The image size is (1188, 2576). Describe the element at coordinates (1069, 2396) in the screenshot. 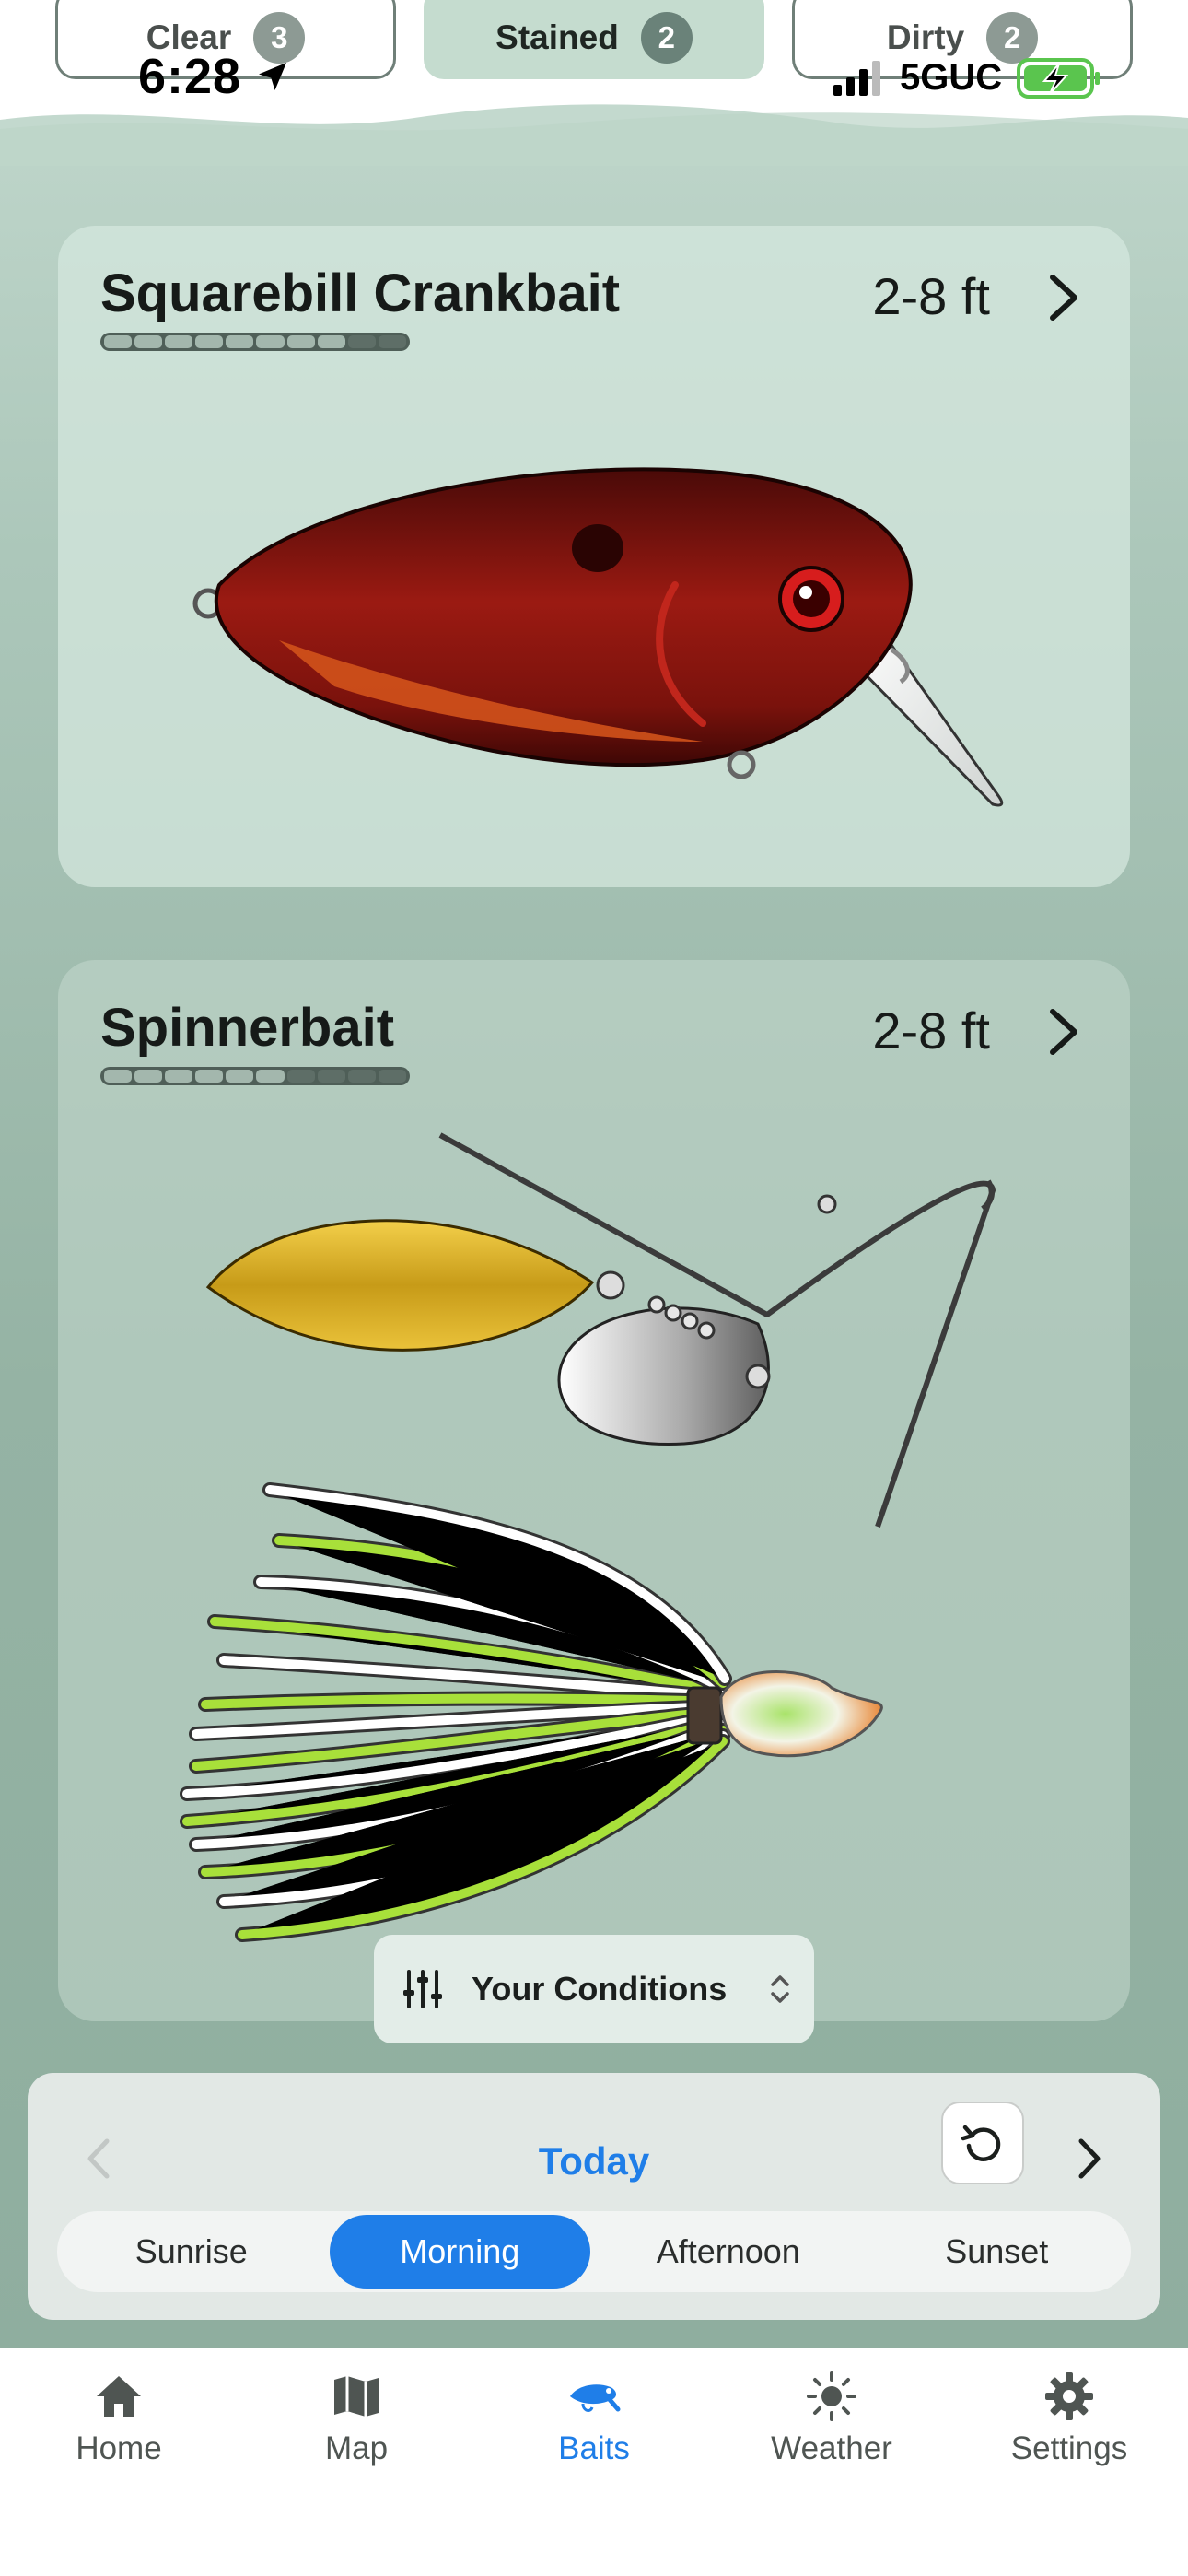

I see `gear-icon` at that location.